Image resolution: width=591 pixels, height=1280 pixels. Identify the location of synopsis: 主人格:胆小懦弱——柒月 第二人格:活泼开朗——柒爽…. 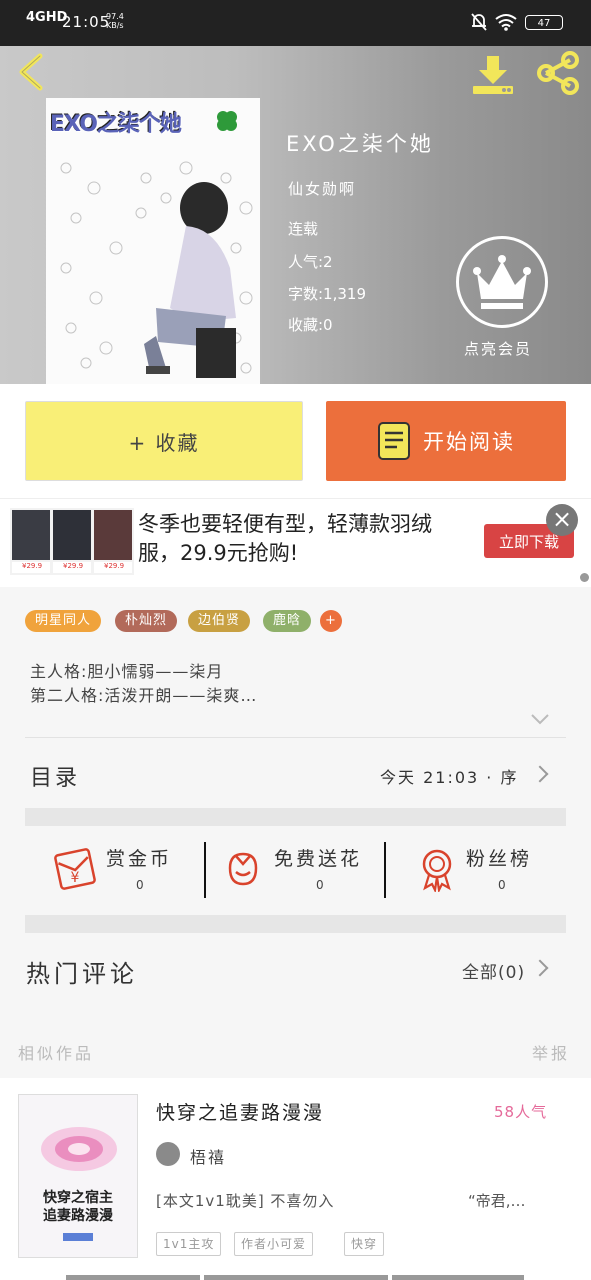
(143, 684).